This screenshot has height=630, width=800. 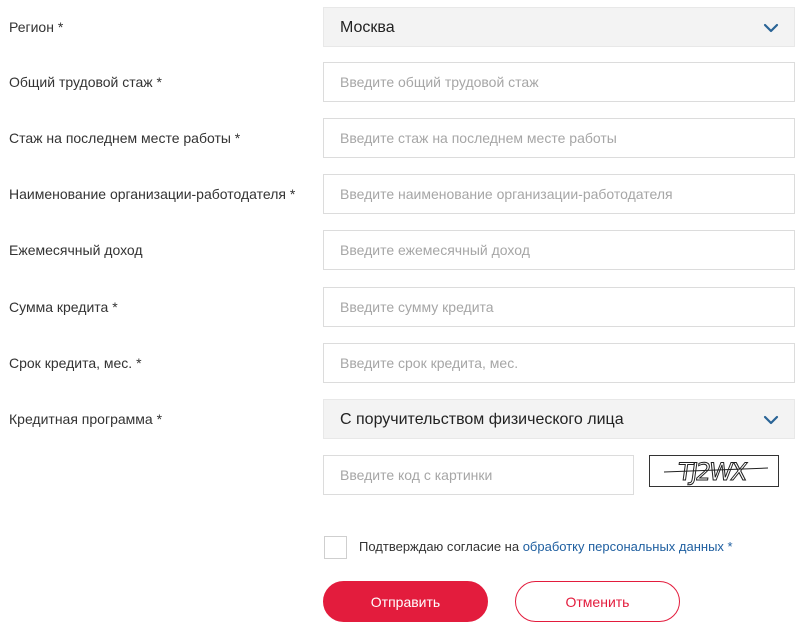 I want to click on last-job-experience-row: Стаж на последнем месте работы *, so click(x=400, y=138).